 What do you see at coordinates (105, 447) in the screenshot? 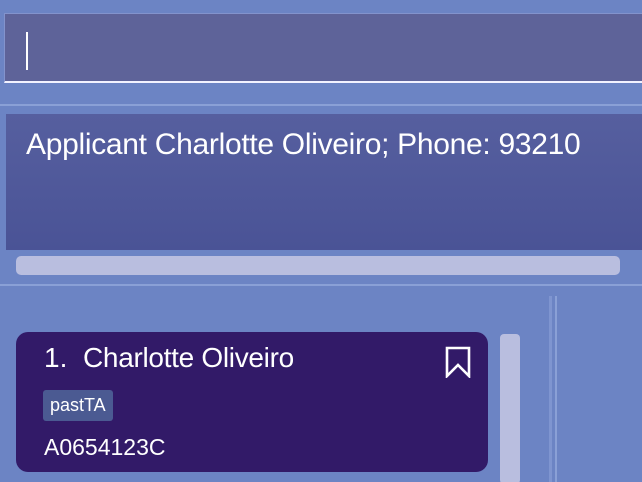
I see `applicant-id: A0654123C` at bounding box center [105, 447].